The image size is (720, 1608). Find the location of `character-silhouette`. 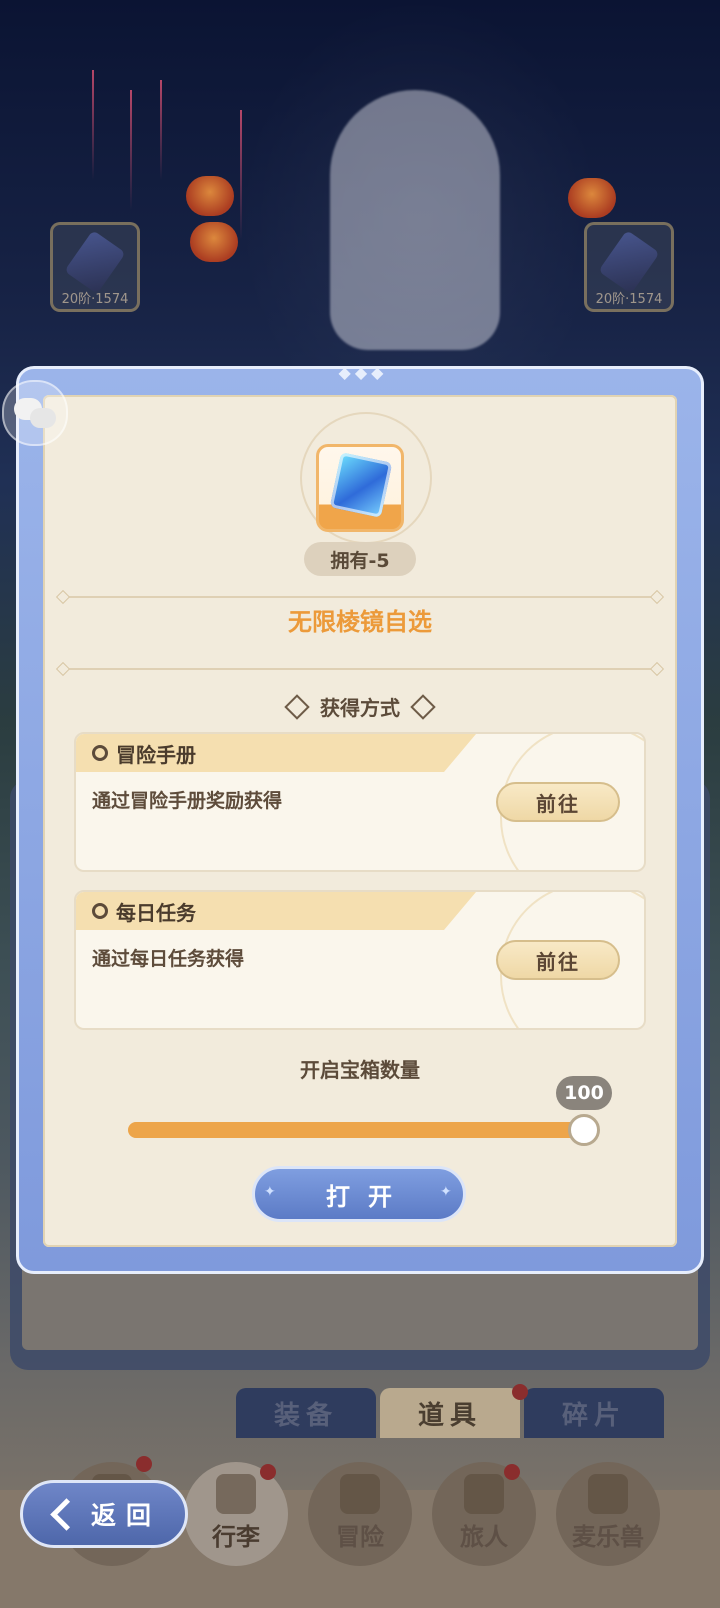

character-silhouette is located at coordinates (415, 220).